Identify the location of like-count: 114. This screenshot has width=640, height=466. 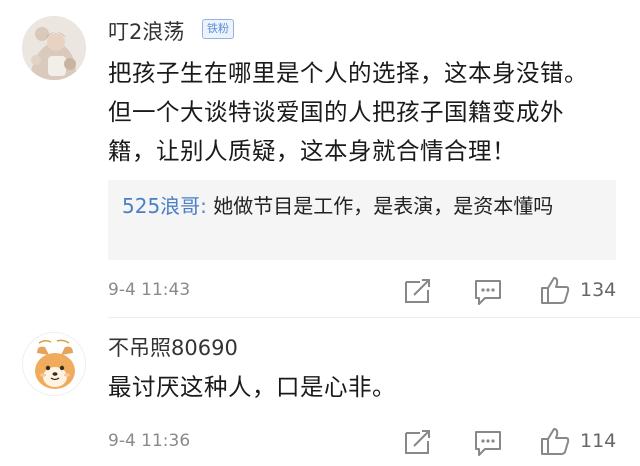
(598, 441).